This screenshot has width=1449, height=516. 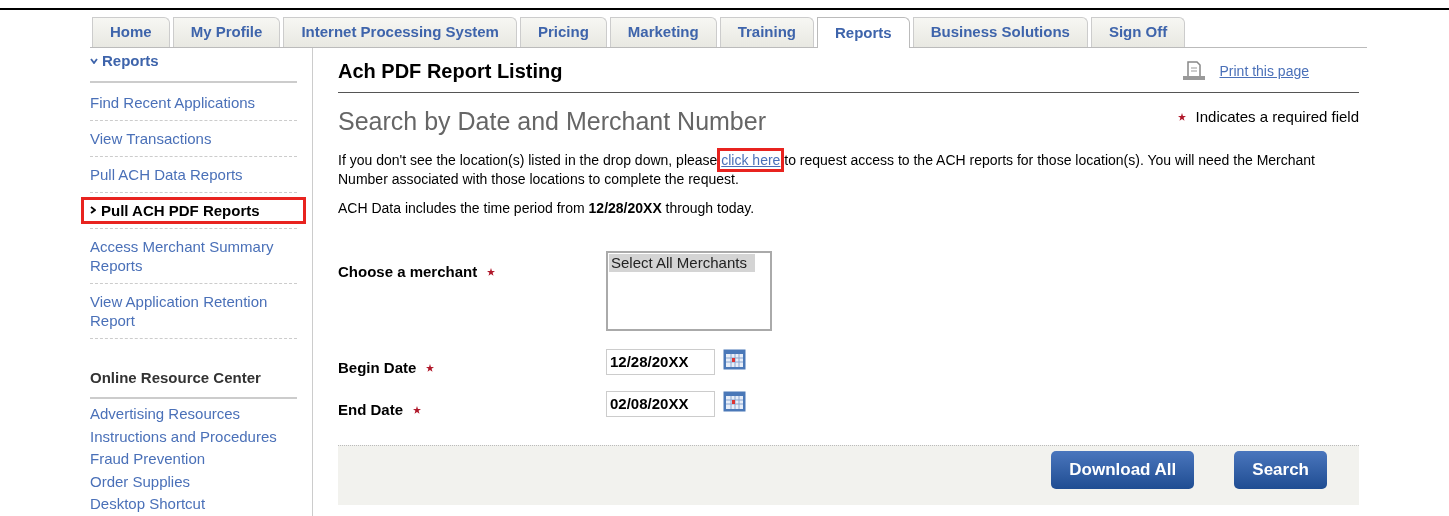 I want to click on field-label: End Date, so click(x=370, y=409).